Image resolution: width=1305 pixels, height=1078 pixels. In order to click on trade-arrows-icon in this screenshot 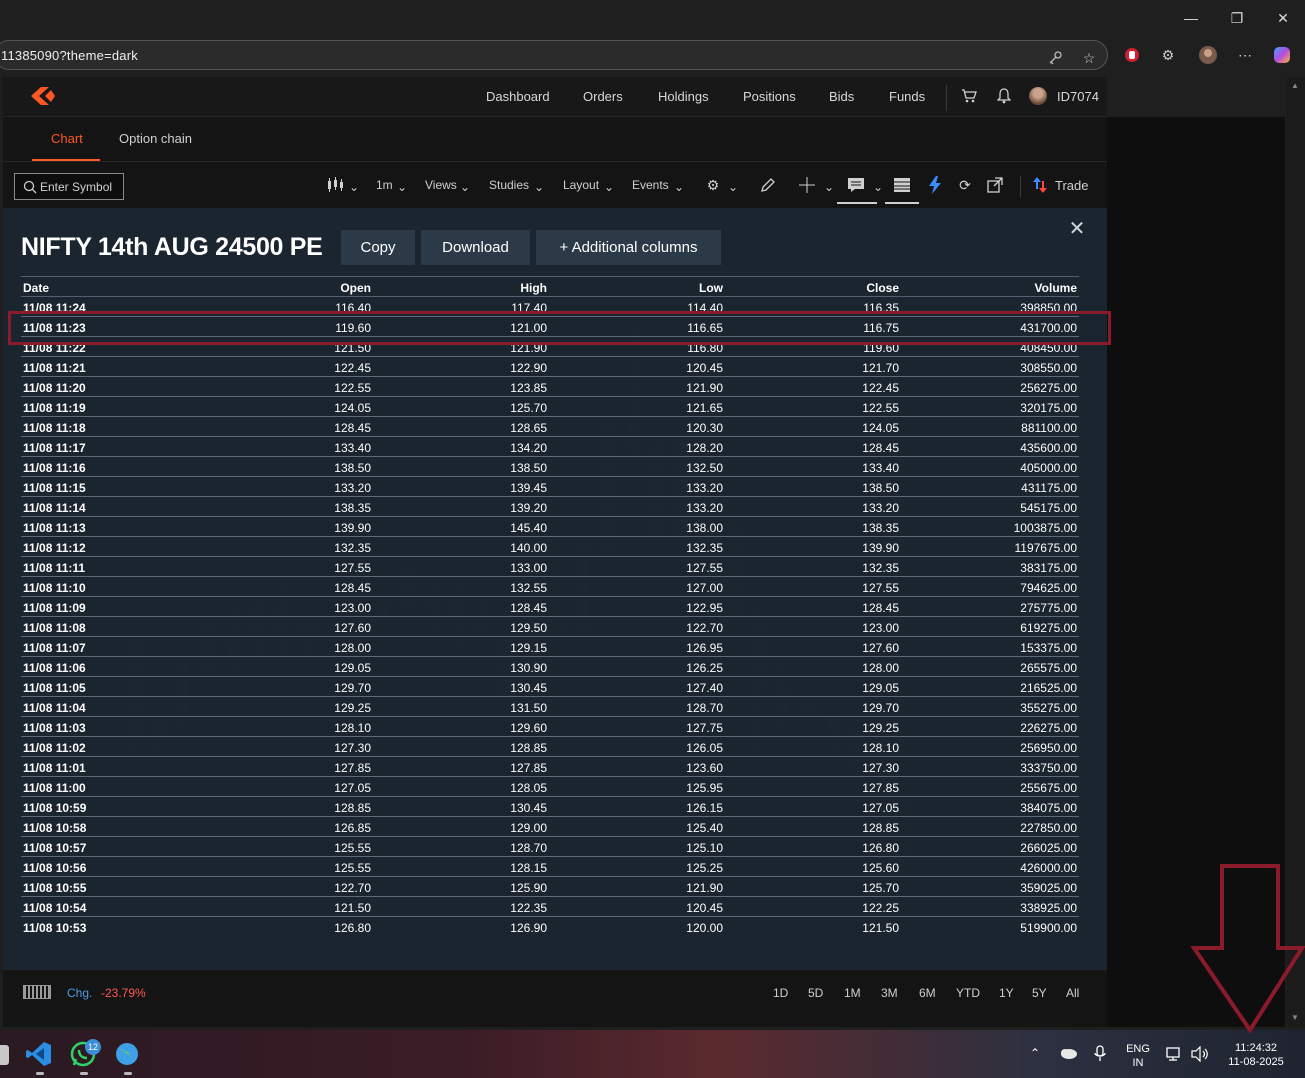, I will do `click(1040, 185)`.